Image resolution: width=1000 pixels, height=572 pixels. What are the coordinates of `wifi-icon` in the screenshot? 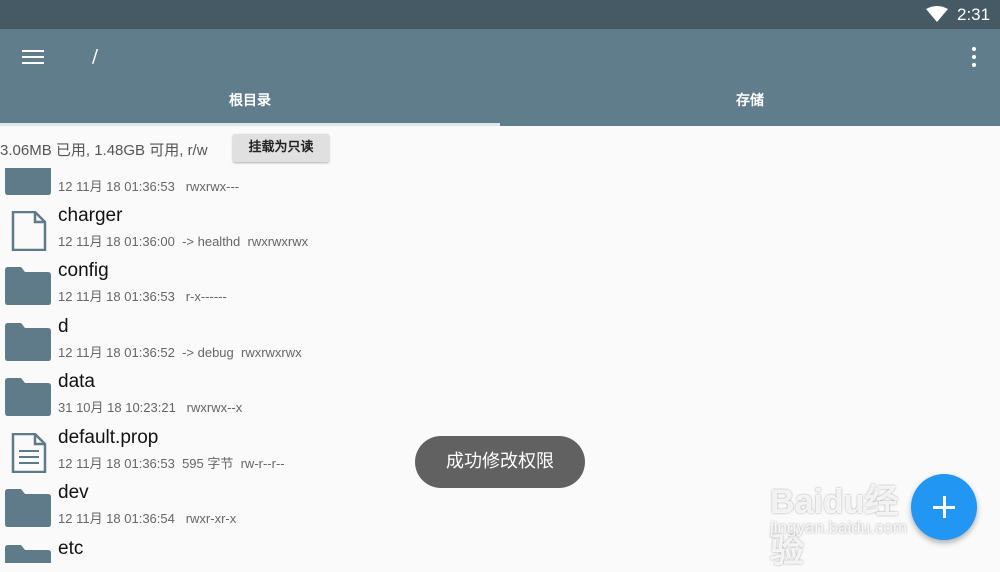 It's located at (937, 14).